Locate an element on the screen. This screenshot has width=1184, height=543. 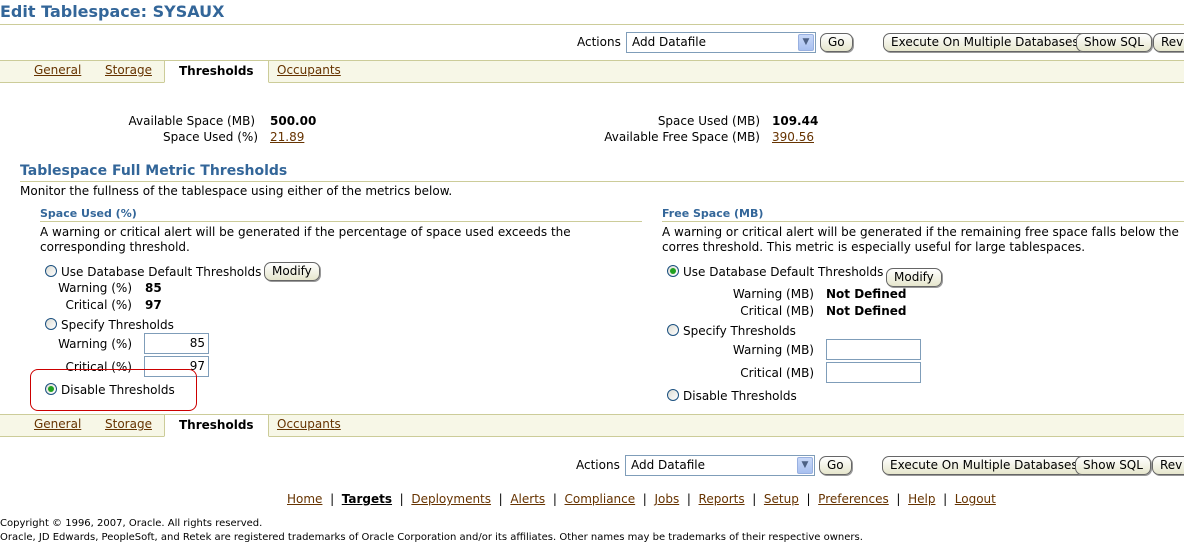
free-space-warning-input is located at coordinates (873, 349).